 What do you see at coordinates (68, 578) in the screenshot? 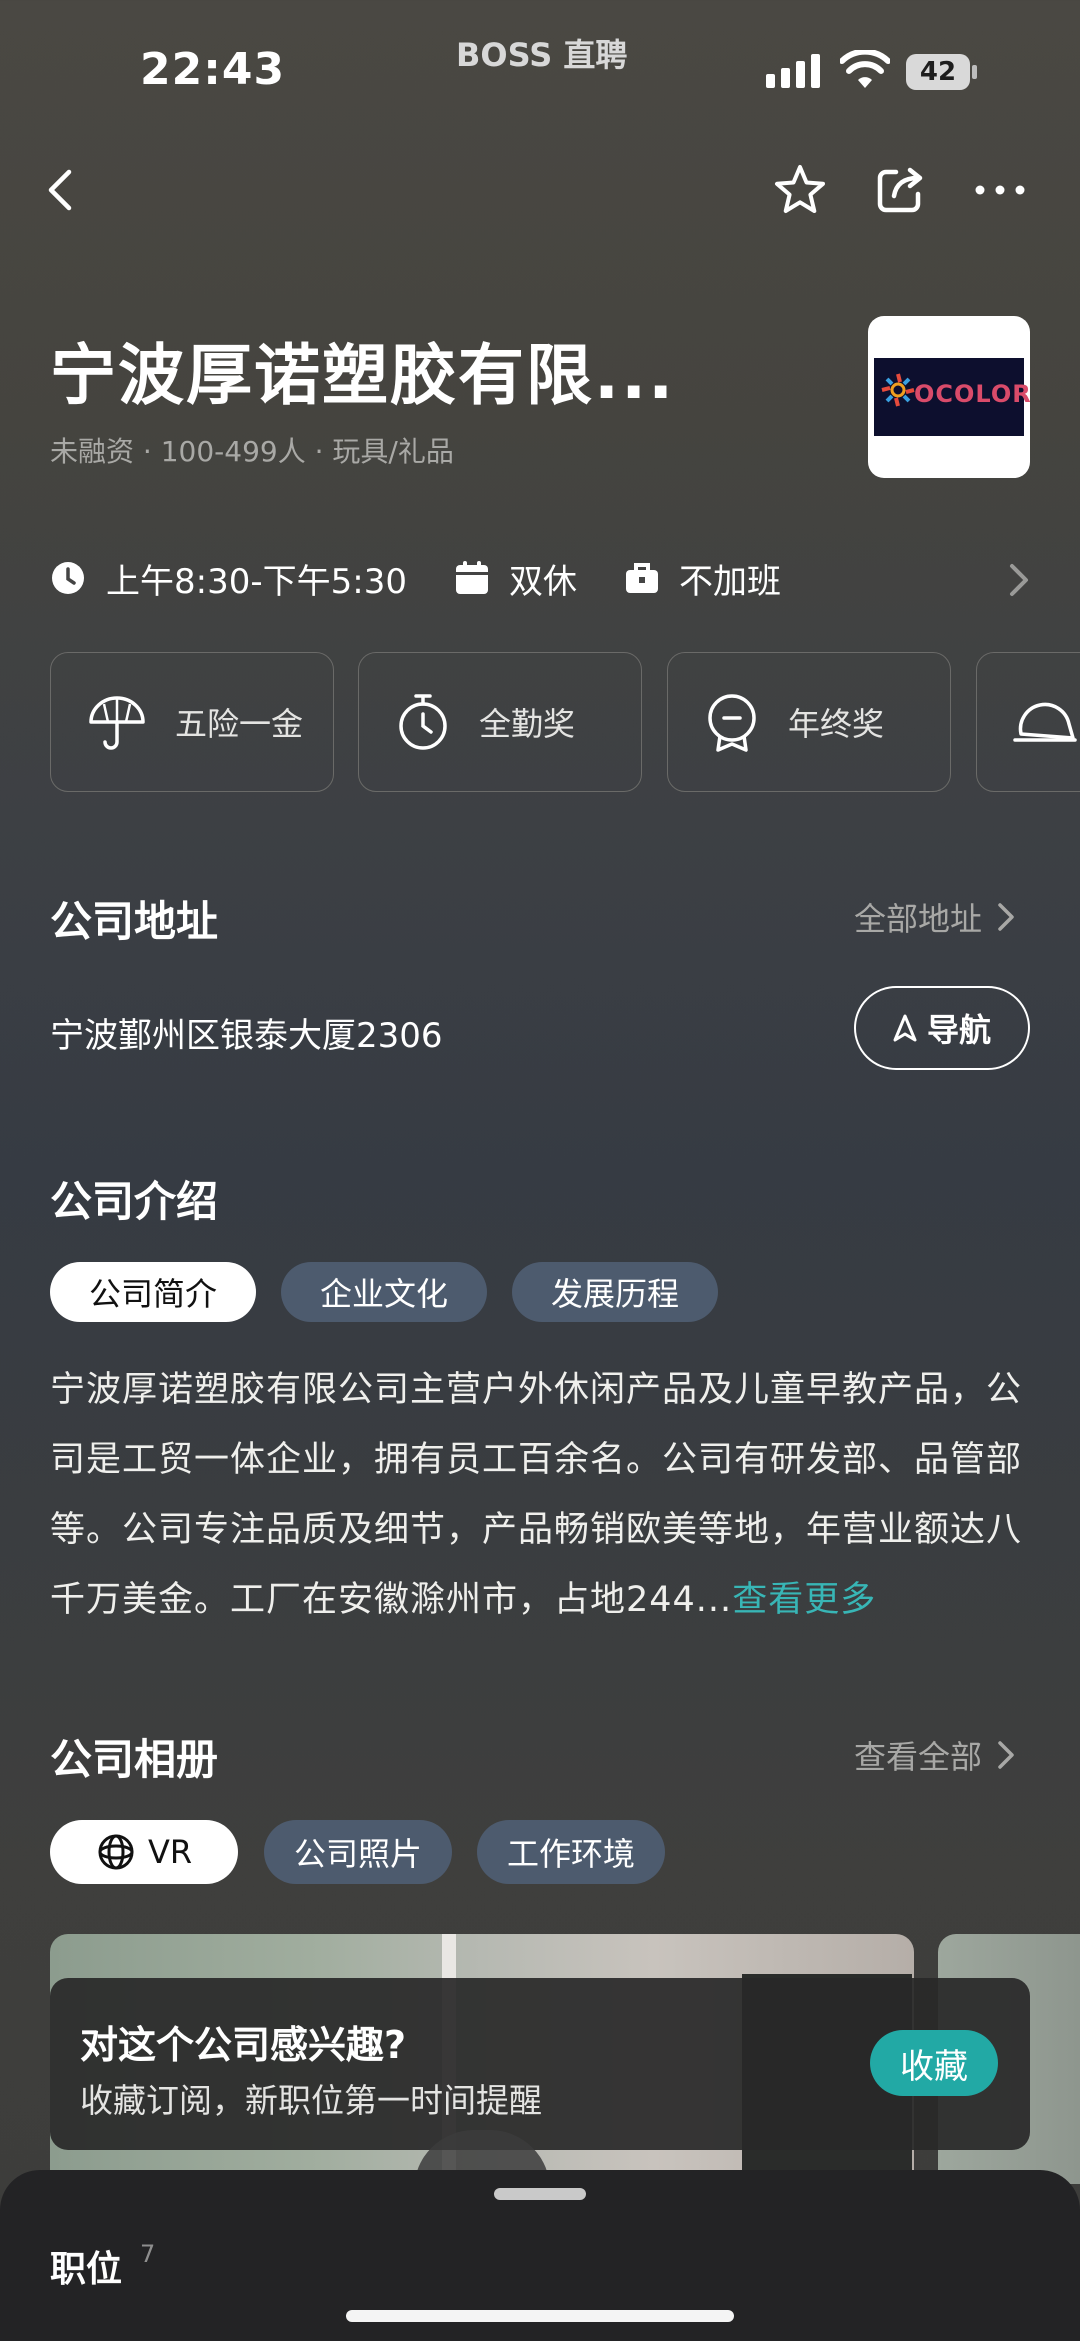
I see `clock-icon` at bounding box center [68, 578].